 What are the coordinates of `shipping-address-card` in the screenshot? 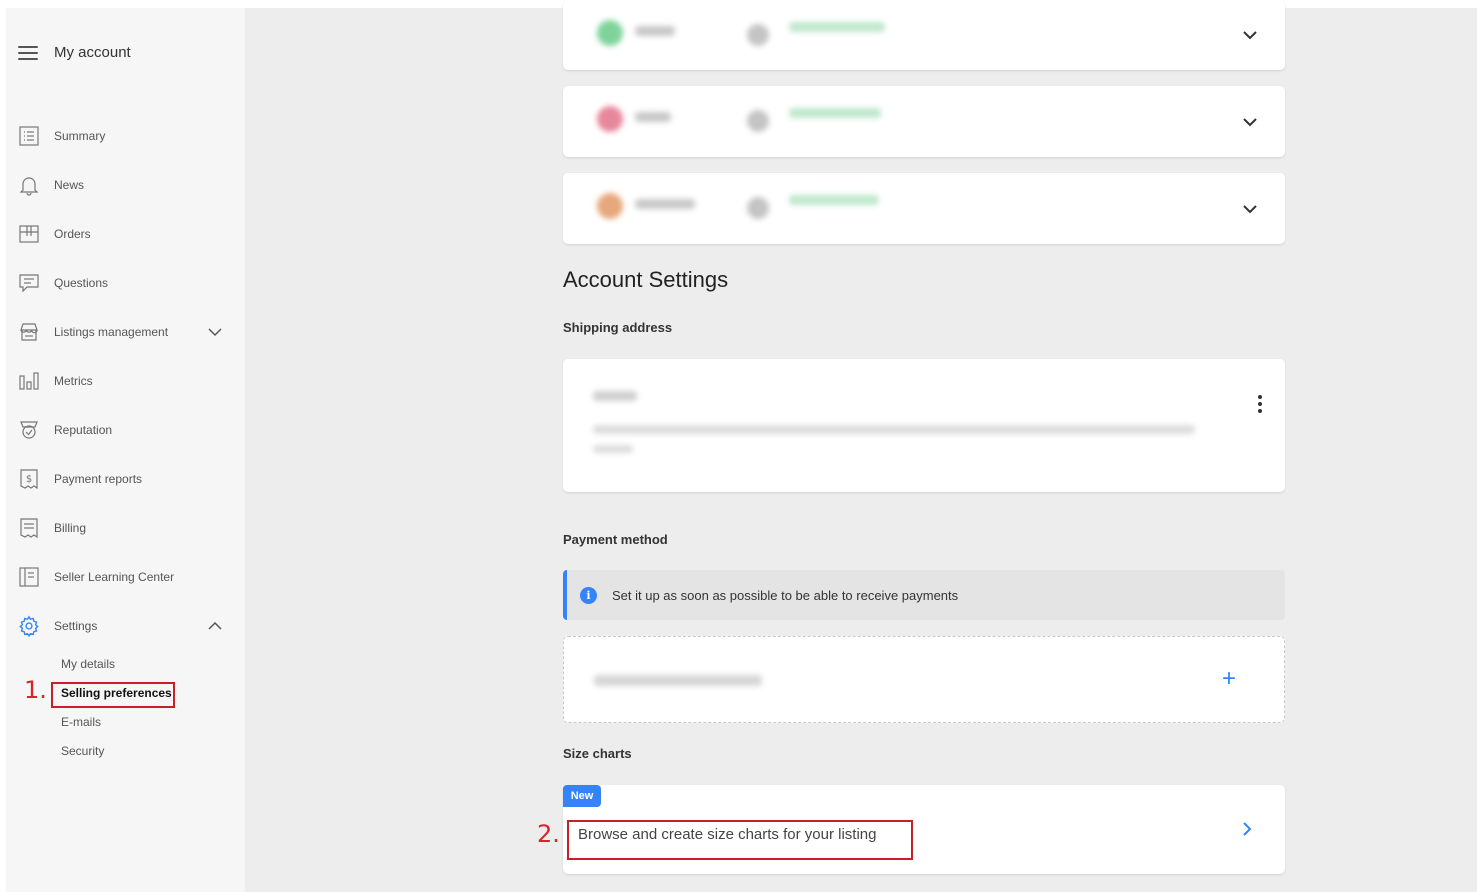 It's located at (924, 425).